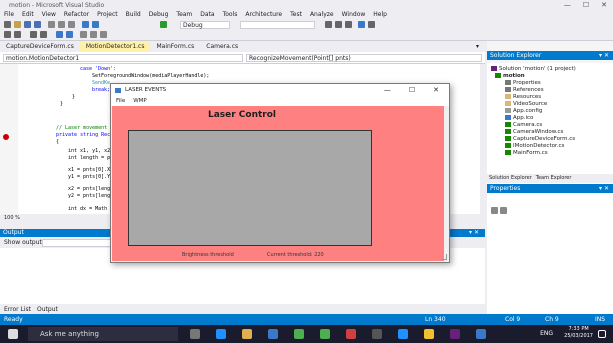  What do you see at coordinates (107, 14) in the screenshot?
I see `menu-project: Project` at bounding box center [107, 14].